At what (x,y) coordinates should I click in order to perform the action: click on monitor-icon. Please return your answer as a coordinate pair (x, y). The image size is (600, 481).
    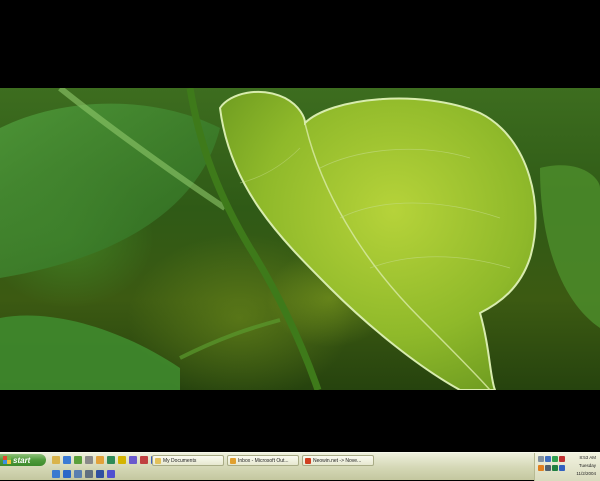
    Looking at the image, I should click on (89, 474).